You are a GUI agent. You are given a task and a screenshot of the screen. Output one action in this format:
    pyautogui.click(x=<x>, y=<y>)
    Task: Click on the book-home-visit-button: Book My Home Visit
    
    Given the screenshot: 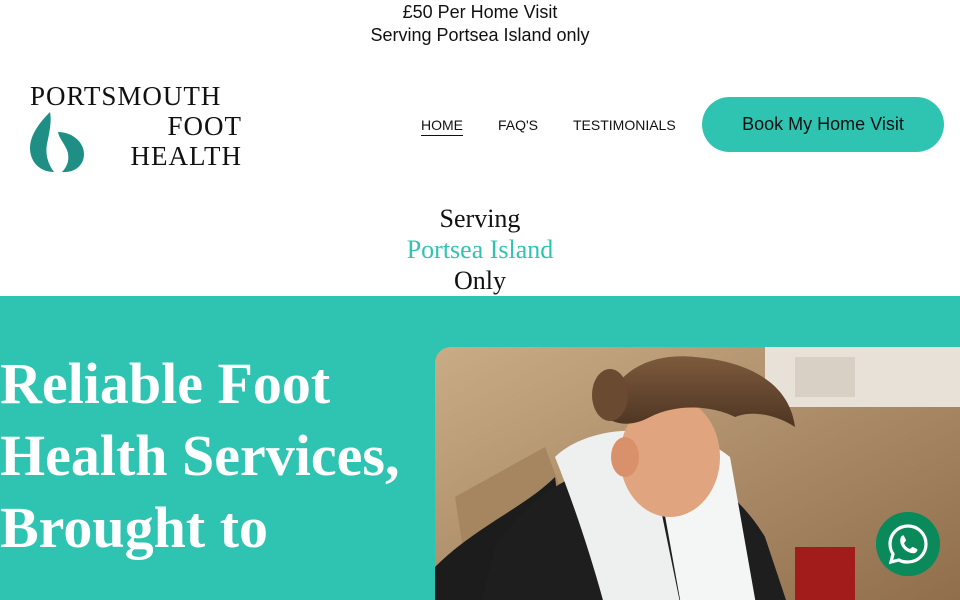 What is the action you would take?
    pyautogui.click(x=823, y=124)
    